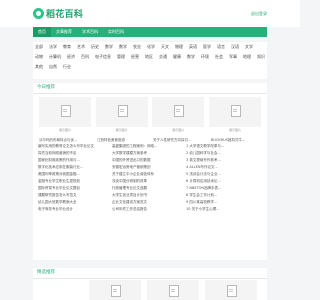 The width and height of the screenshot is (320, 300). I want to click on article-link: 安徽宏远房地产营销策划, so click(149, 167).